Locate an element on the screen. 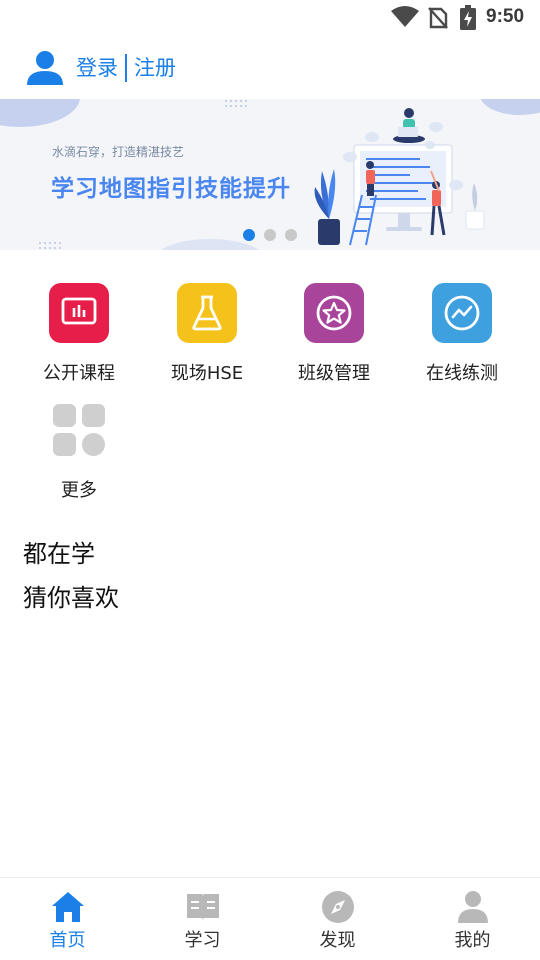 Image resolution: width=540 pixels, height=960 pixels. feature-label: 更多 is located at coordinates (79, 490).